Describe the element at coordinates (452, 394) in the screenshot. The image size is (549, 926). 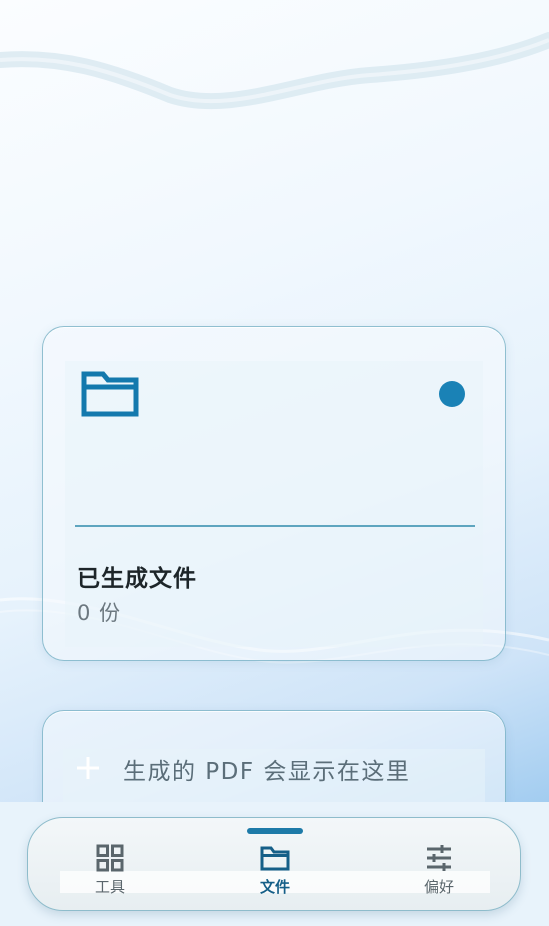
I see `status-dot` at that location.